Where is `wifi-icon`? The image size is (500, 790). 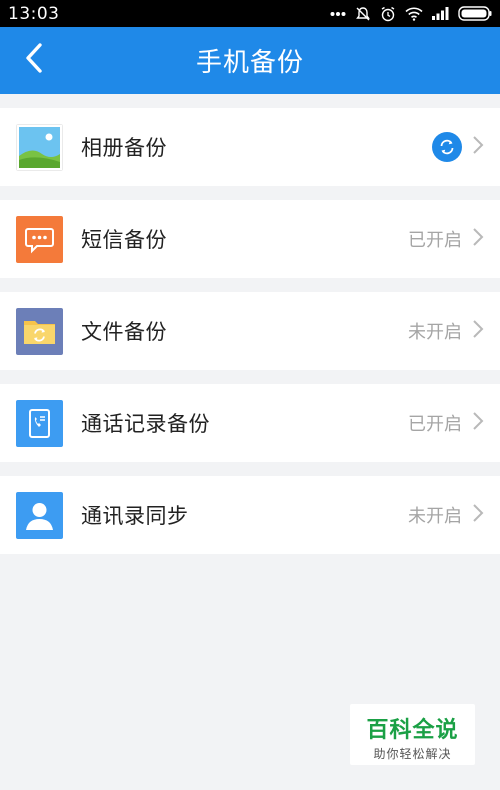
wifi-icon is located at coordinates (414, 14).